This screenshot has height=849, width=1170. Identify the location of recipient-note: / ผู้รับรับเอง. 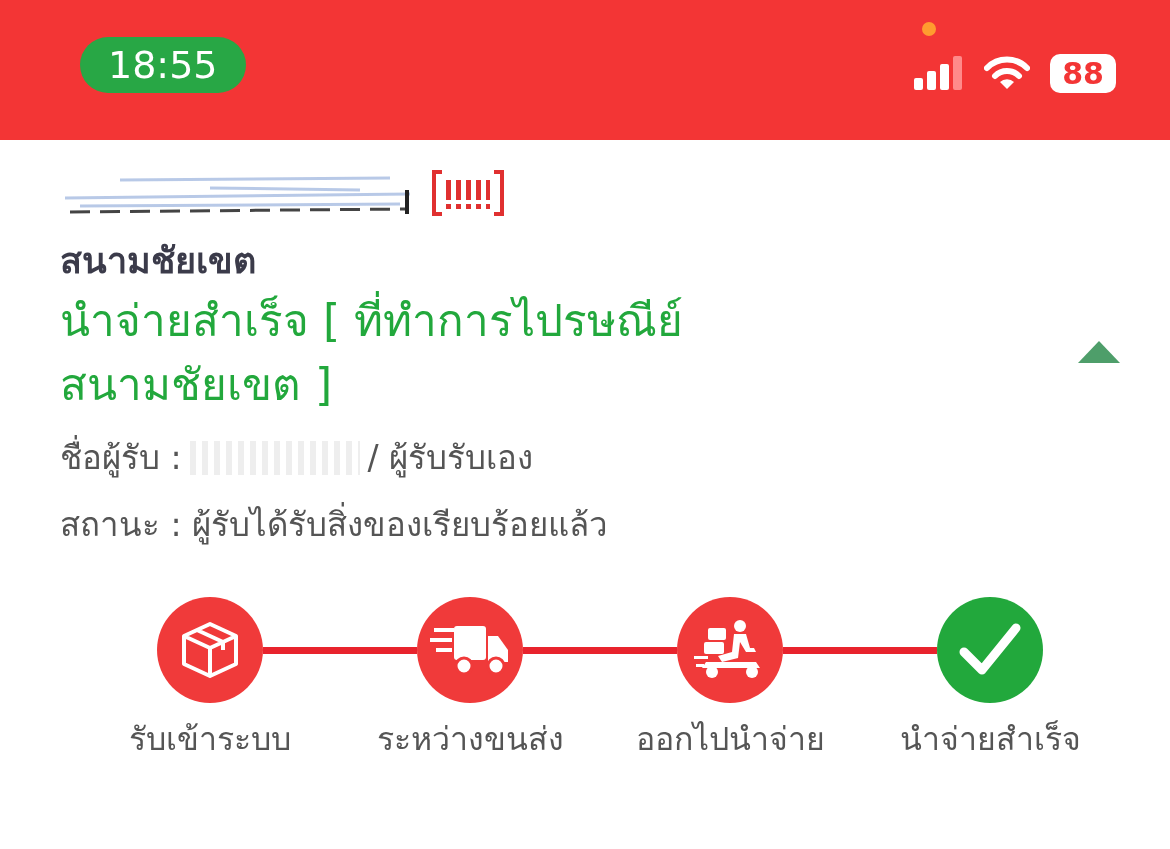
(450, 458).